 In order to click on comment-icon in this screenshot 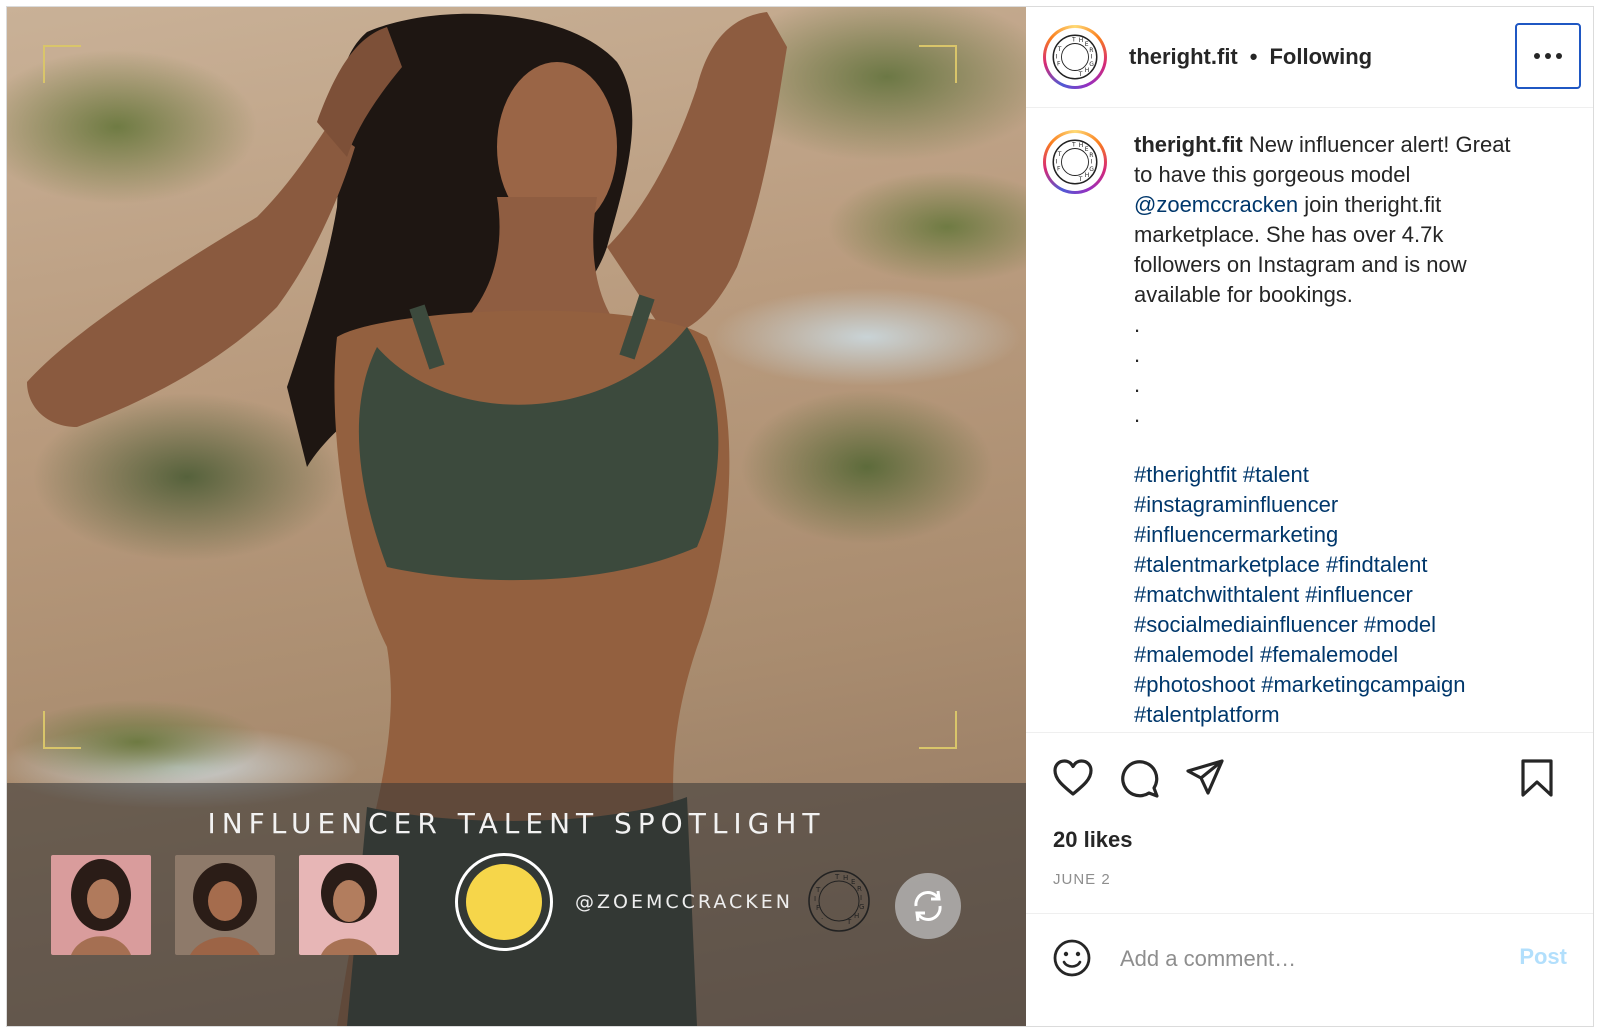, I will do `click(1139, 778)`.